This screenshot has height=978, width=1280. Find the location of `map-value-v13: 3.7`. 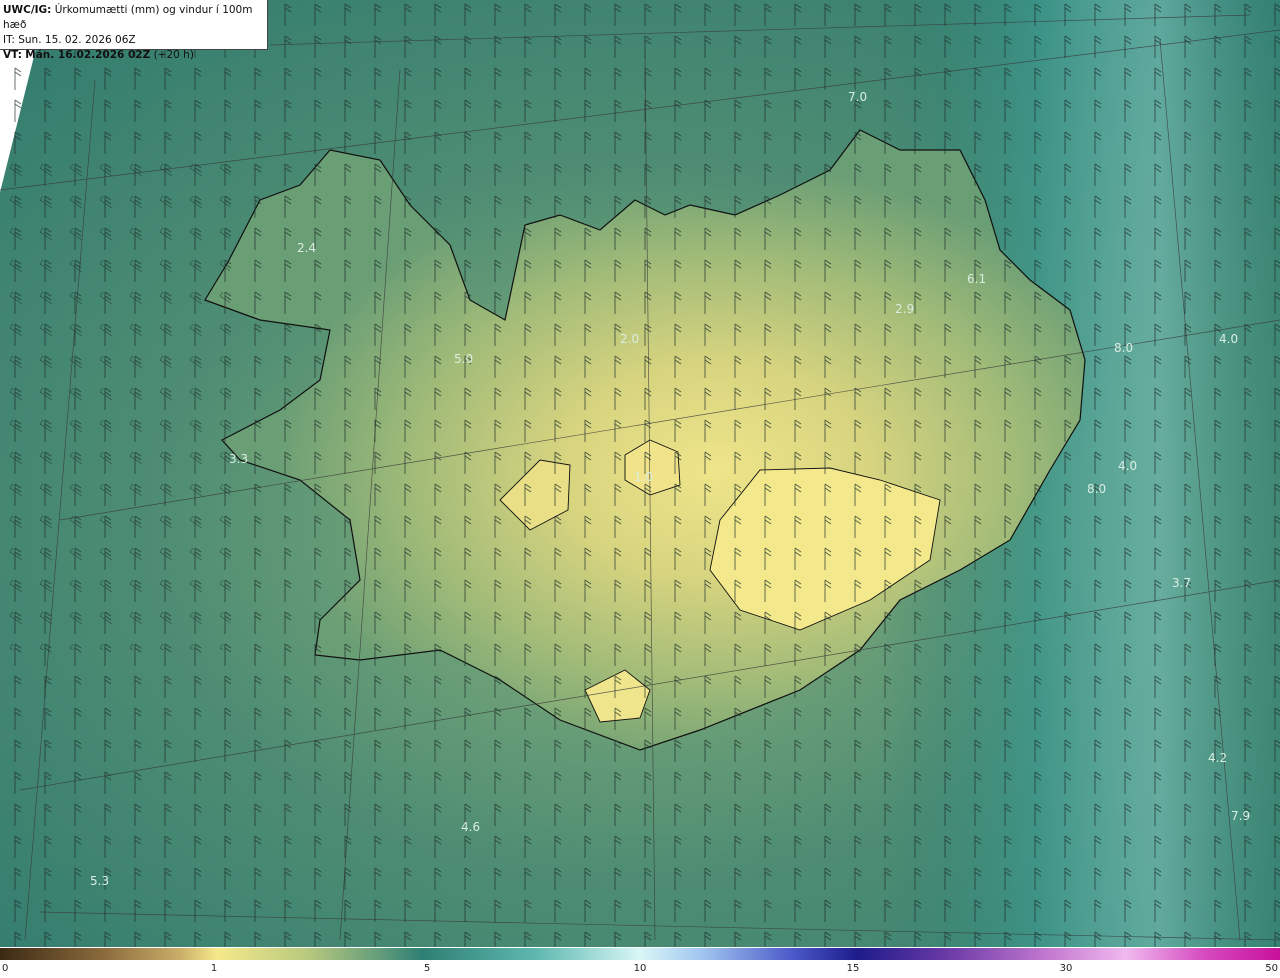

map-value-v13: 3.7 is located at coordinates (1181, 583).